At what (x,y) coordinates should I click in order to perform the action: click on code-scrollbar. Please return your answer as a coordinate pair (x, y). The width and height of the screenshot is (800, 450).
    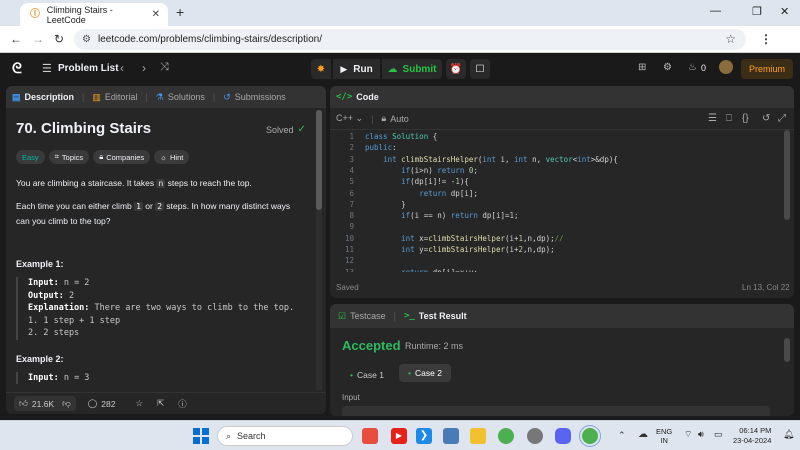
    Looking at the image, I should click on (787, 201).